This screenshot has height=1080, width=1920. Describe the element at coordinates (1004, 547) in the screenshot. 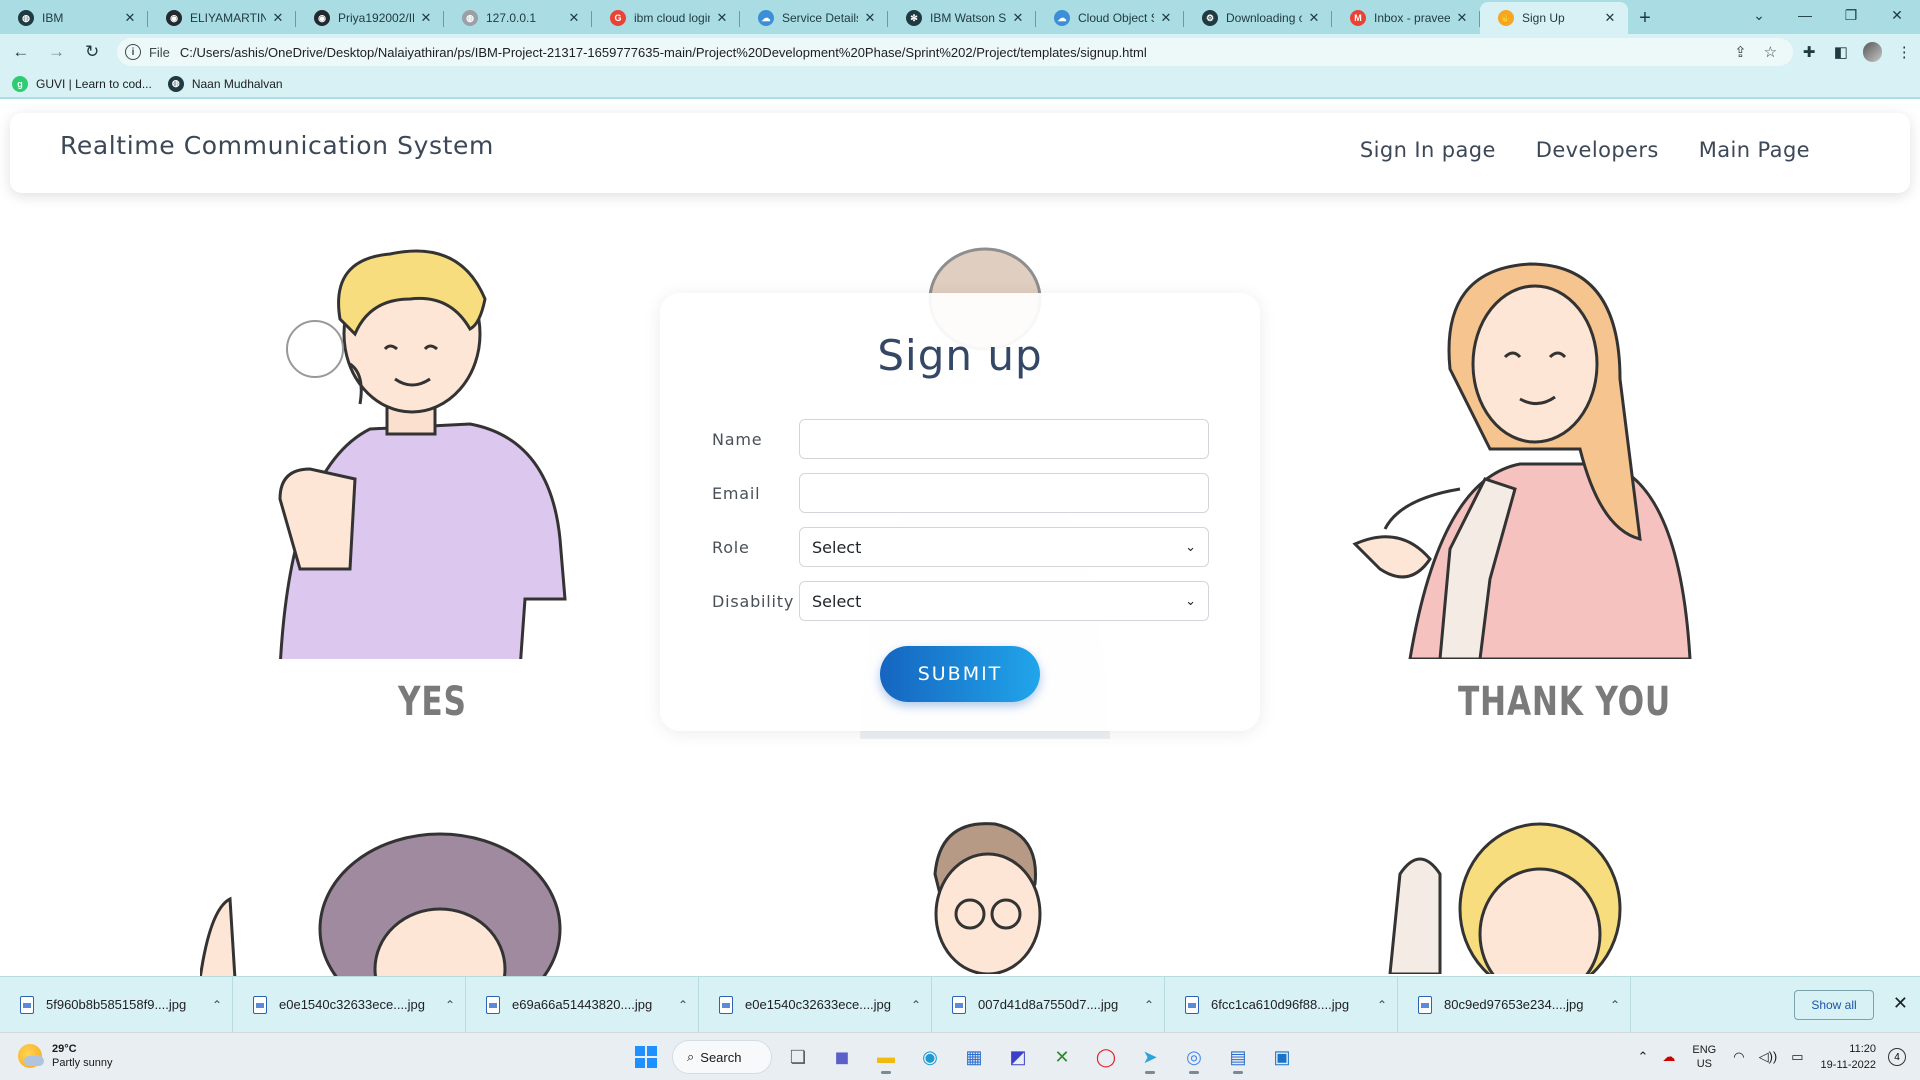

I see `role-select: Select ⌄` at that location.